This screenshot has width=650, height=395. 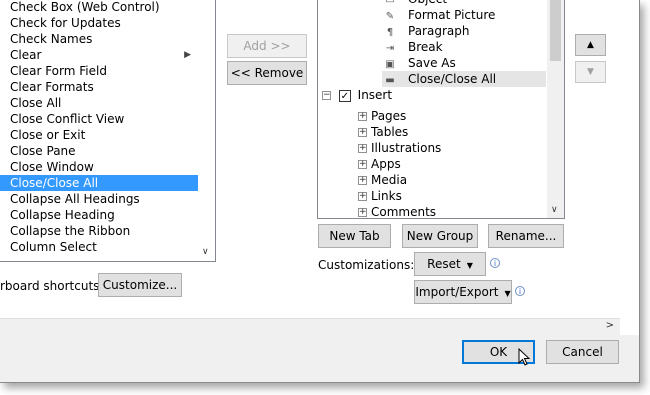 What do you see at coordinates (390, 48) in the screenshot?
I see `break-icon: ⇥` at bounding box center [390, 48].